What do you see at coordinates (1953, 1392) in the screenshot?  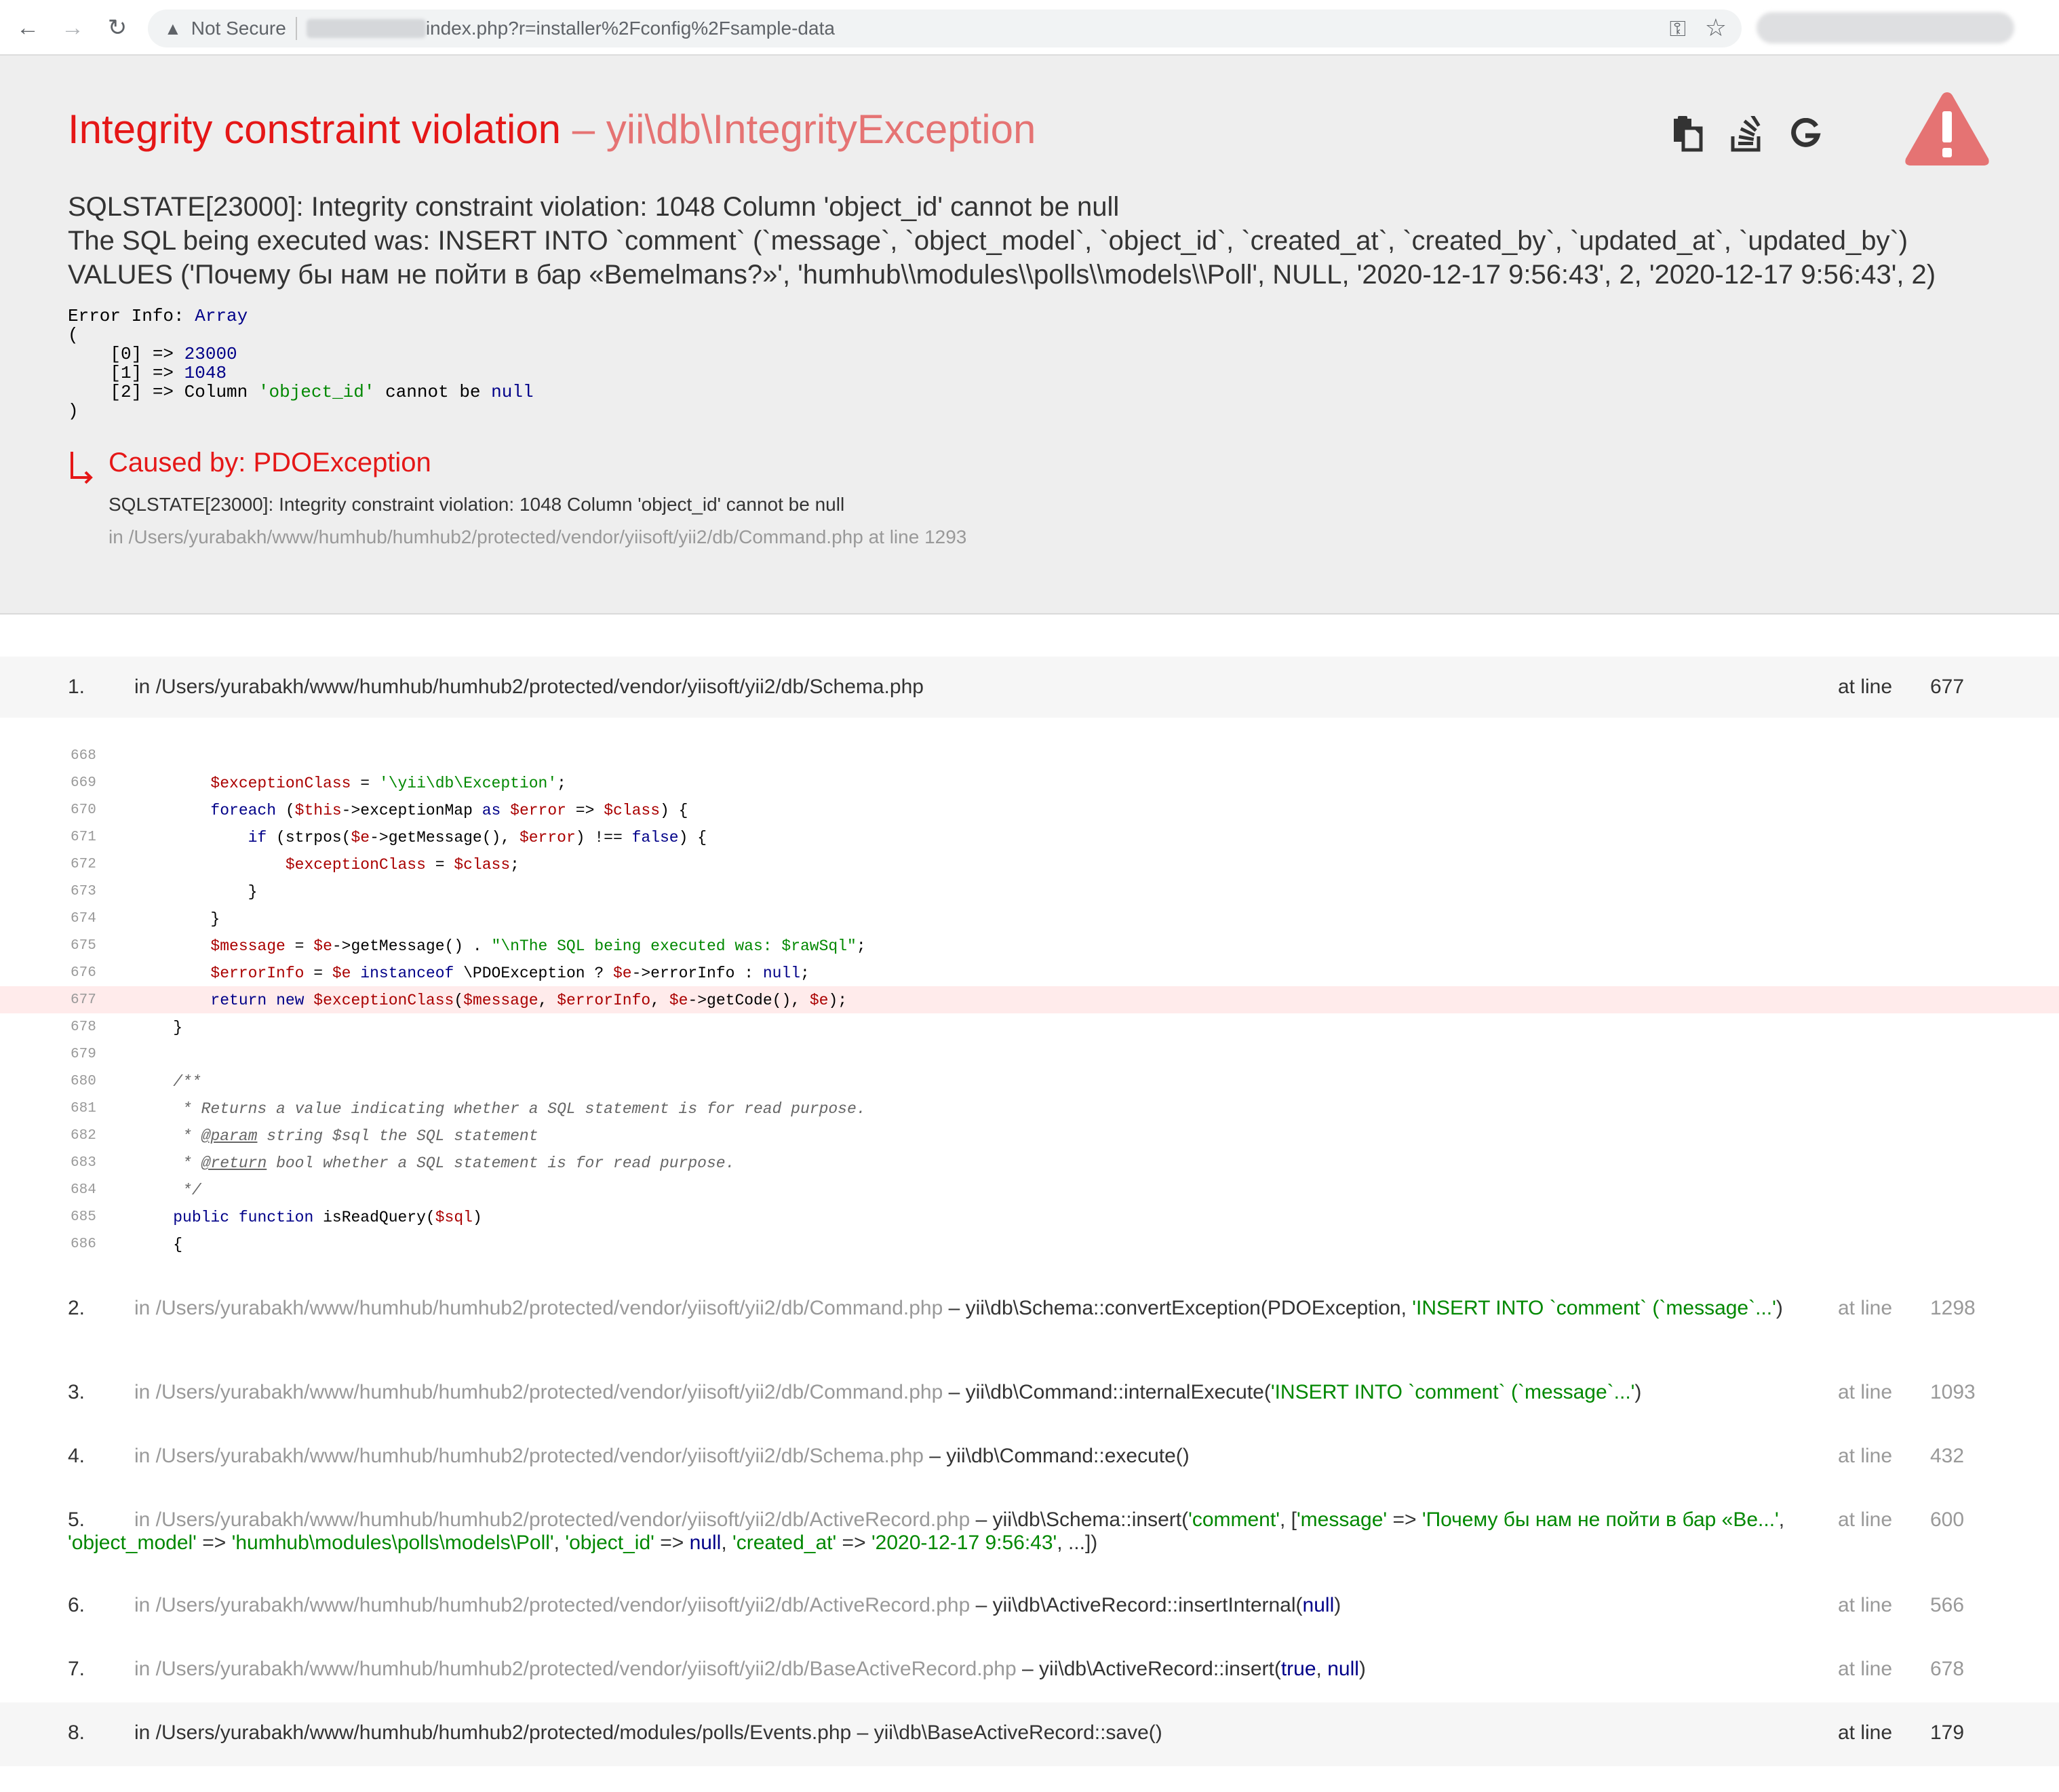 I see `frame-line-number: 1093` at bounding box center [1953, 1392].